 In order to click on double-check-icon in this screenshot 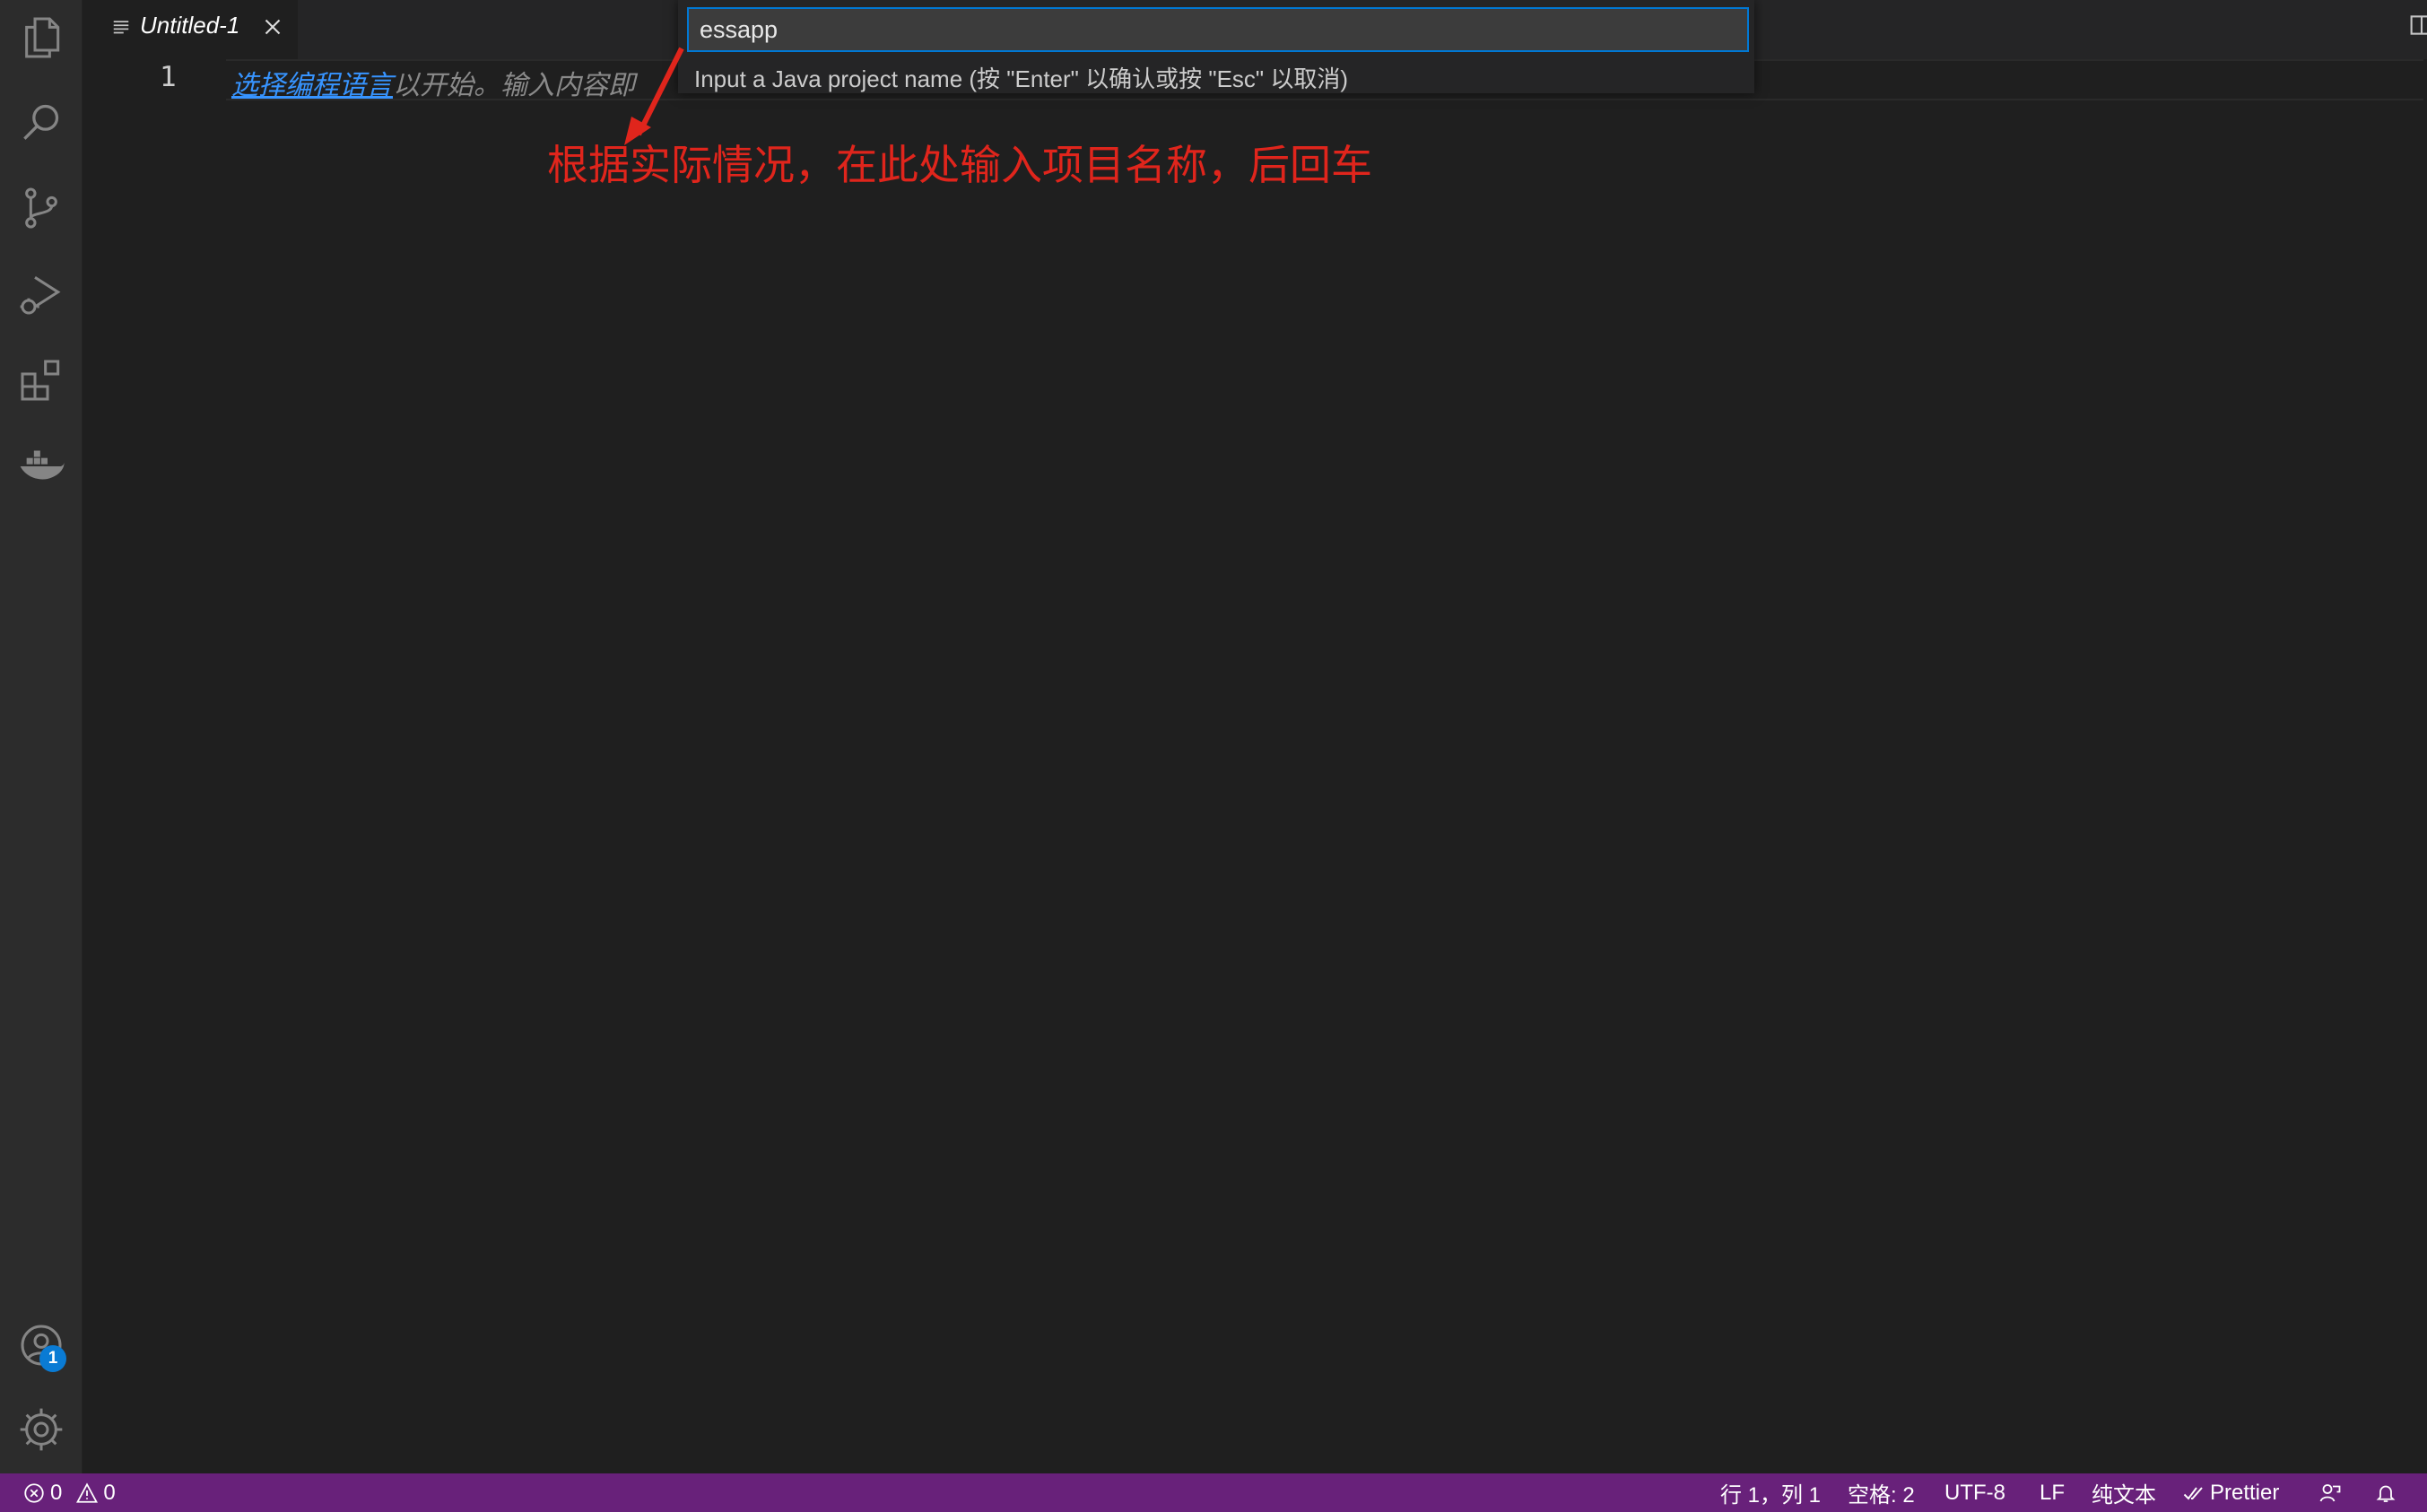, I will do `click(2193, 1493)`.